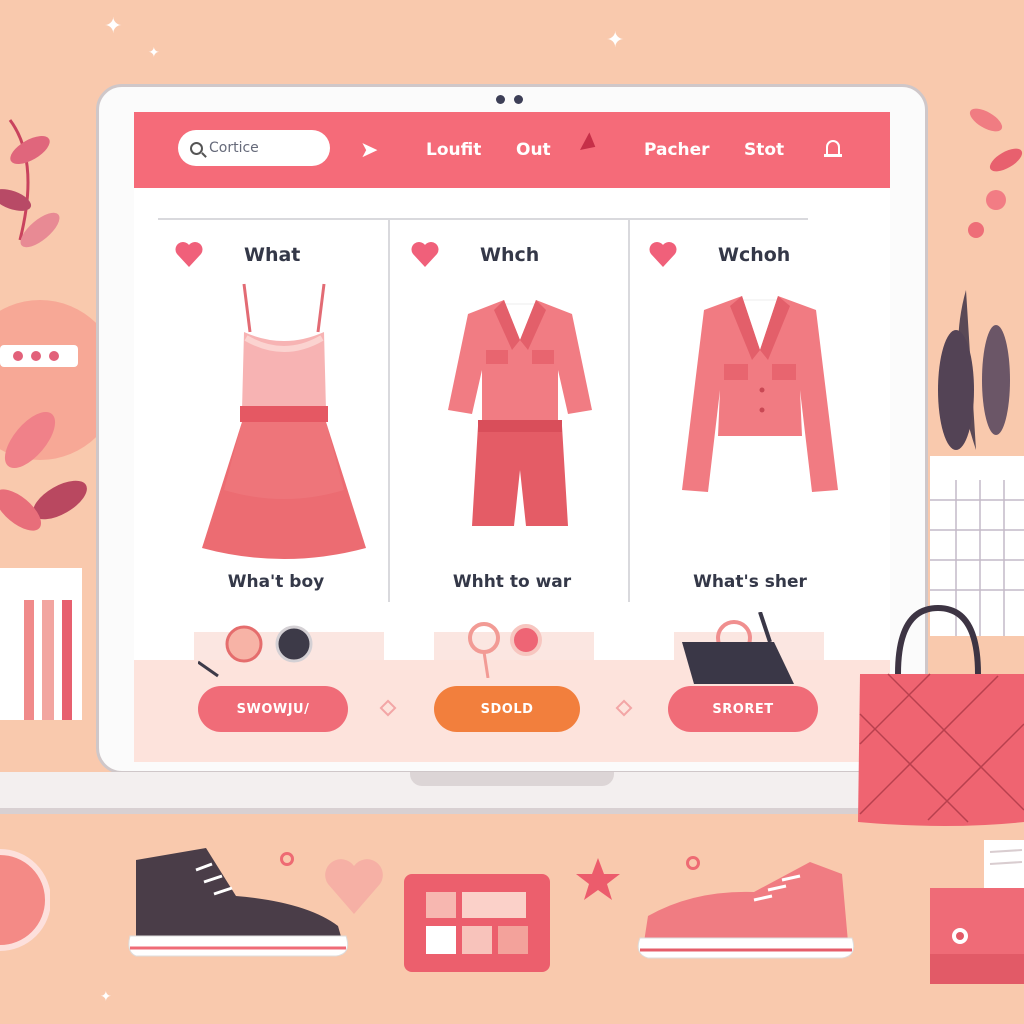 Image resolution: width=1024 pixels, height=1024 pixels. What do you see at coordinates (750, 582) in the screenshot?
I see `card-caption: What's sher` at bounding box center [750, 582].